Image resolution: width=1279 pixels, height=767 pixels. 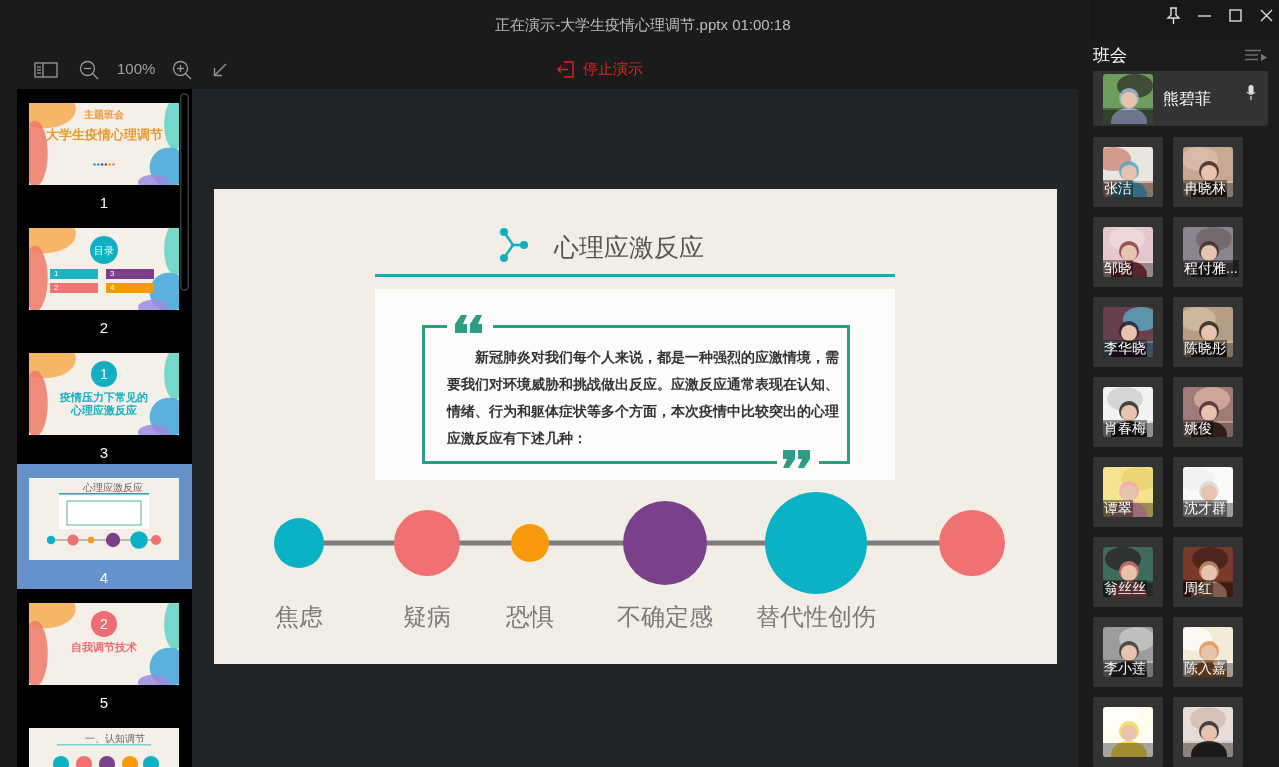 What do you see at coordinates (1235, 15) in the screenshot?
I see `maximize-icon` at bounding box center [1235, 15].